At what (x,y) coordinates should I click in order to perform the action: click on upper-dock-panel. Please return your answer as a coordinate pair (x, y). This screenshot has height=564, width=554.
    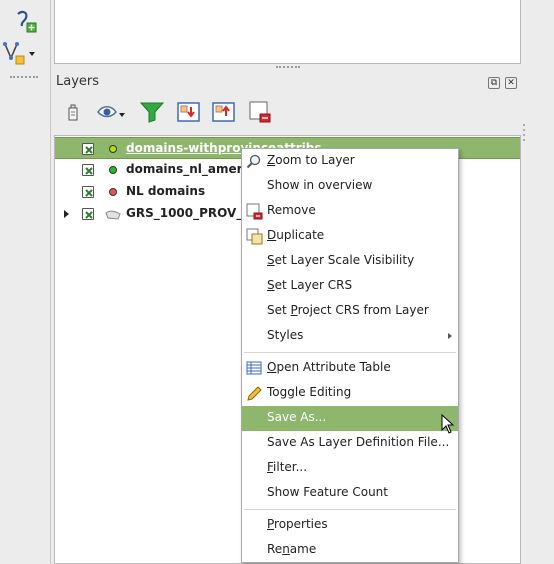
    Looking at the image, I should click on (287, 32).